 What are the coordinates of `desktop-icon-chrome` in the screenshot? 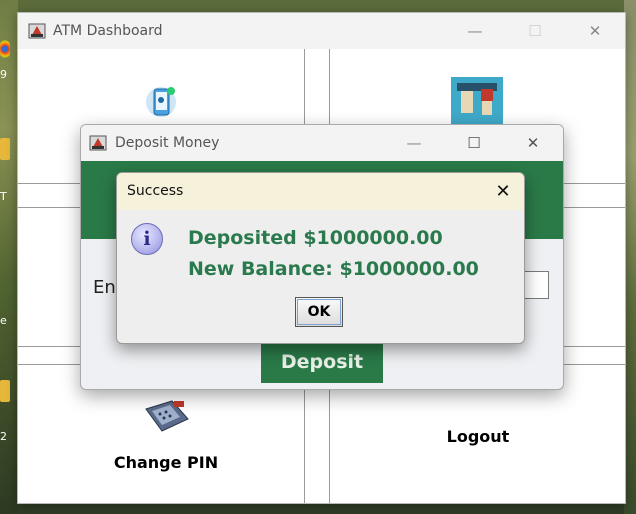 It's located at (5, 49).